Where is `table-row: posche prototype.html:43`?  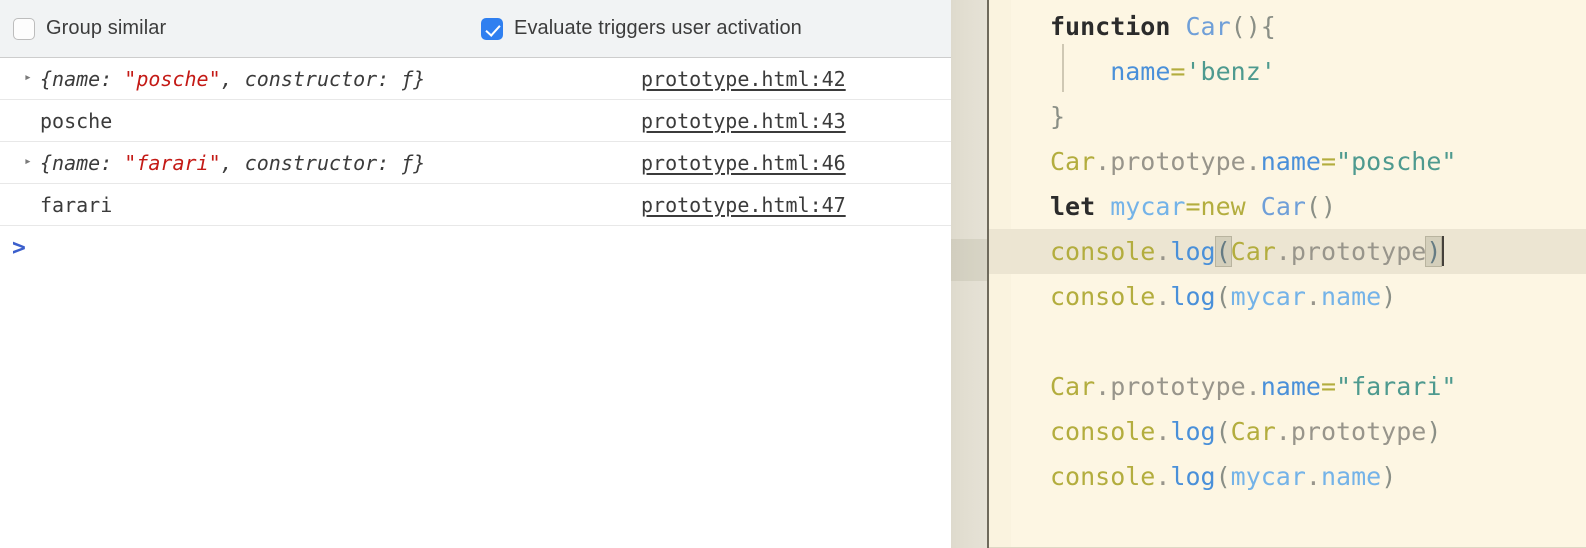 table-row: posche prototype.html:43 is located at coordinates (475, 121).